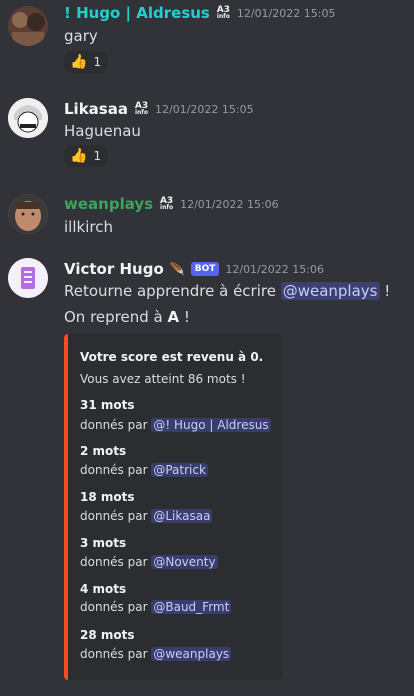 This screenshot has width=414, height=696. Describe the element at coordinates (116, 317) in the screenshot. I see `line2-prefix: On reprend à` at that location.